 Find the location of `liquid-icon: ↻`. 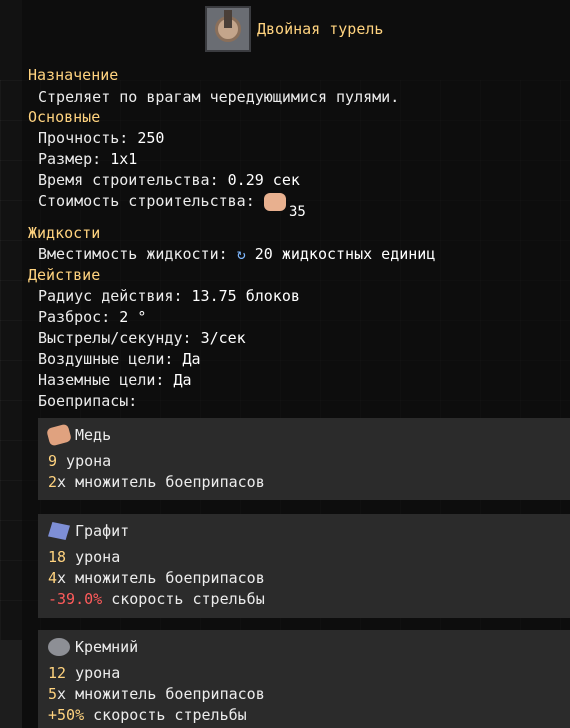

liquid-icon: ↻ is located at coordinates (241, 254).